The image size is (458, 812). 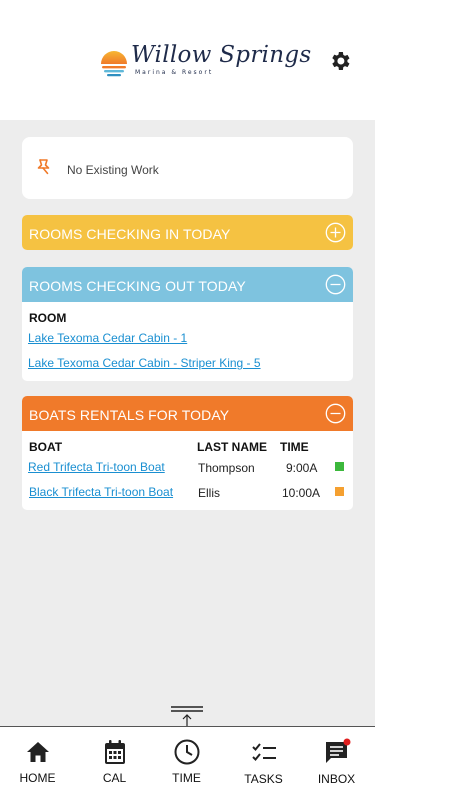 What do you see at coordinates (263, 752) in the screenshot?
I see `checklist-icon` at bounding box center [263, 752].